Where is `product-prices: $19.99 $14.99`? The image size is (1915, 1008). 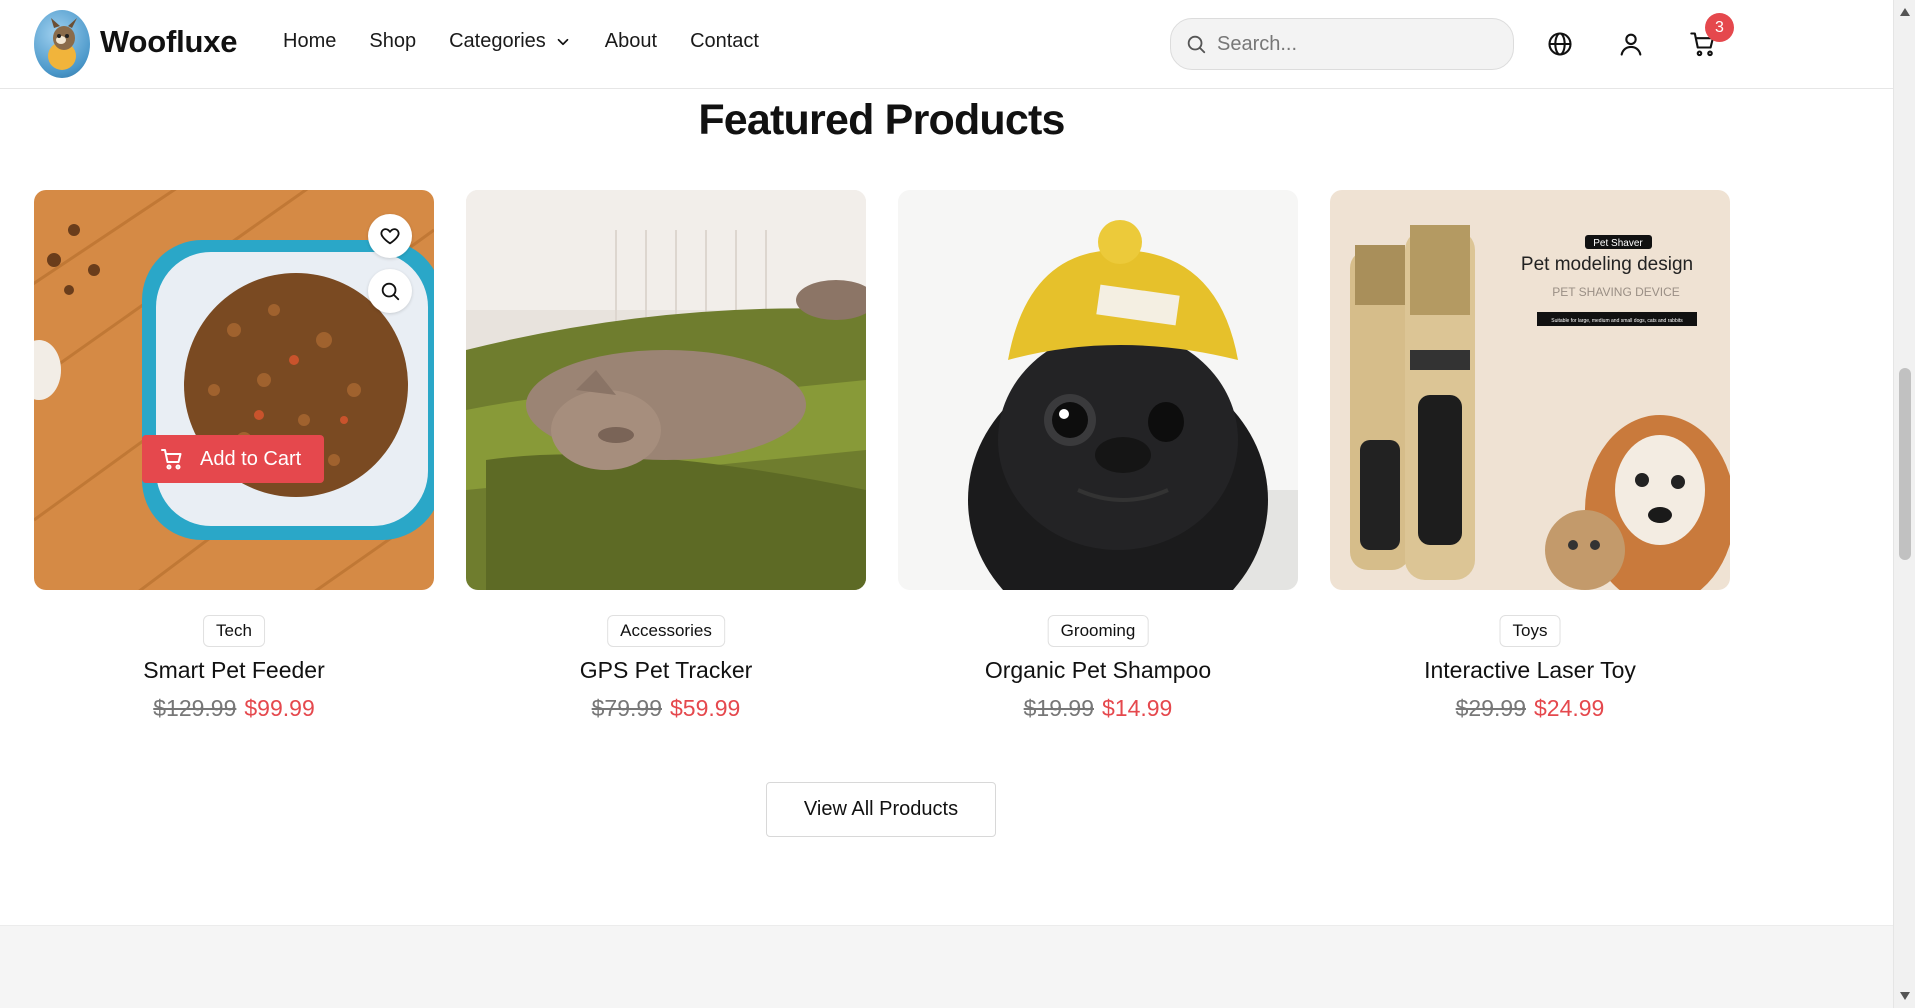
product-prices: $19.99 $14.99 is located at coordinates (1098, 708).